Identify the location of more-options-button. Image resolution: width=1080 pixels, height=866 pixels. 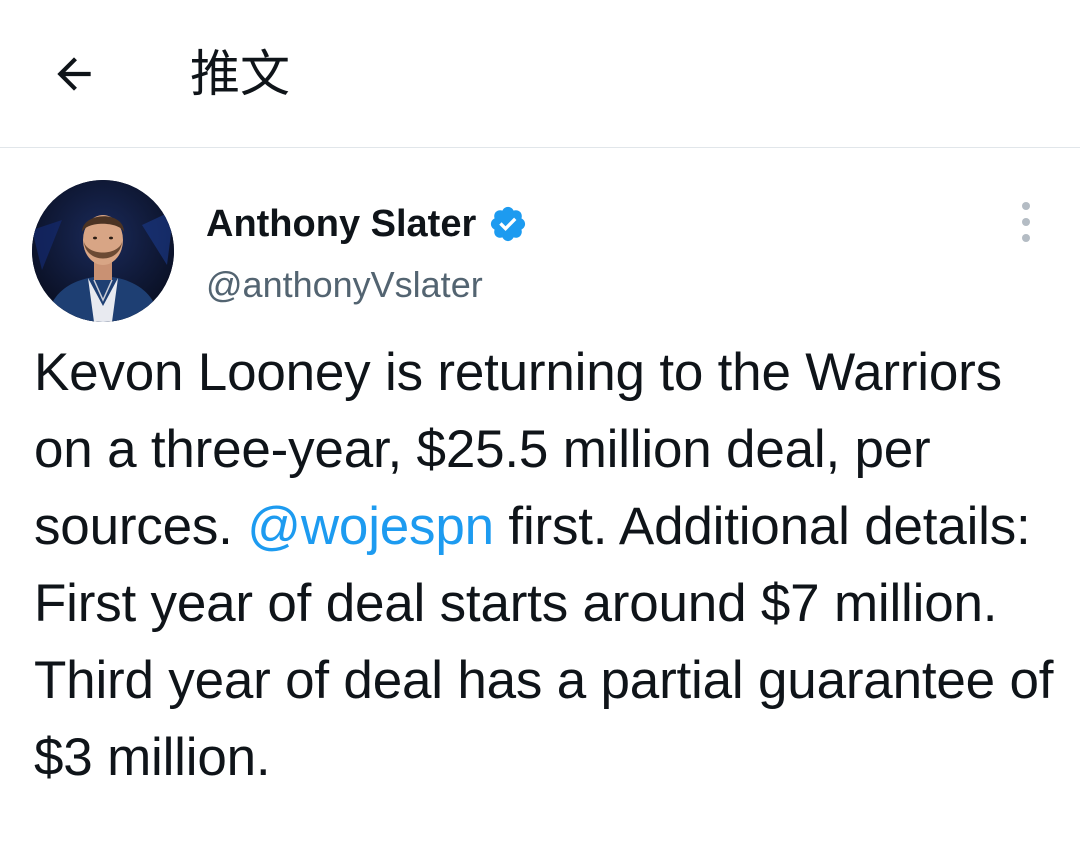
(1026, 222).